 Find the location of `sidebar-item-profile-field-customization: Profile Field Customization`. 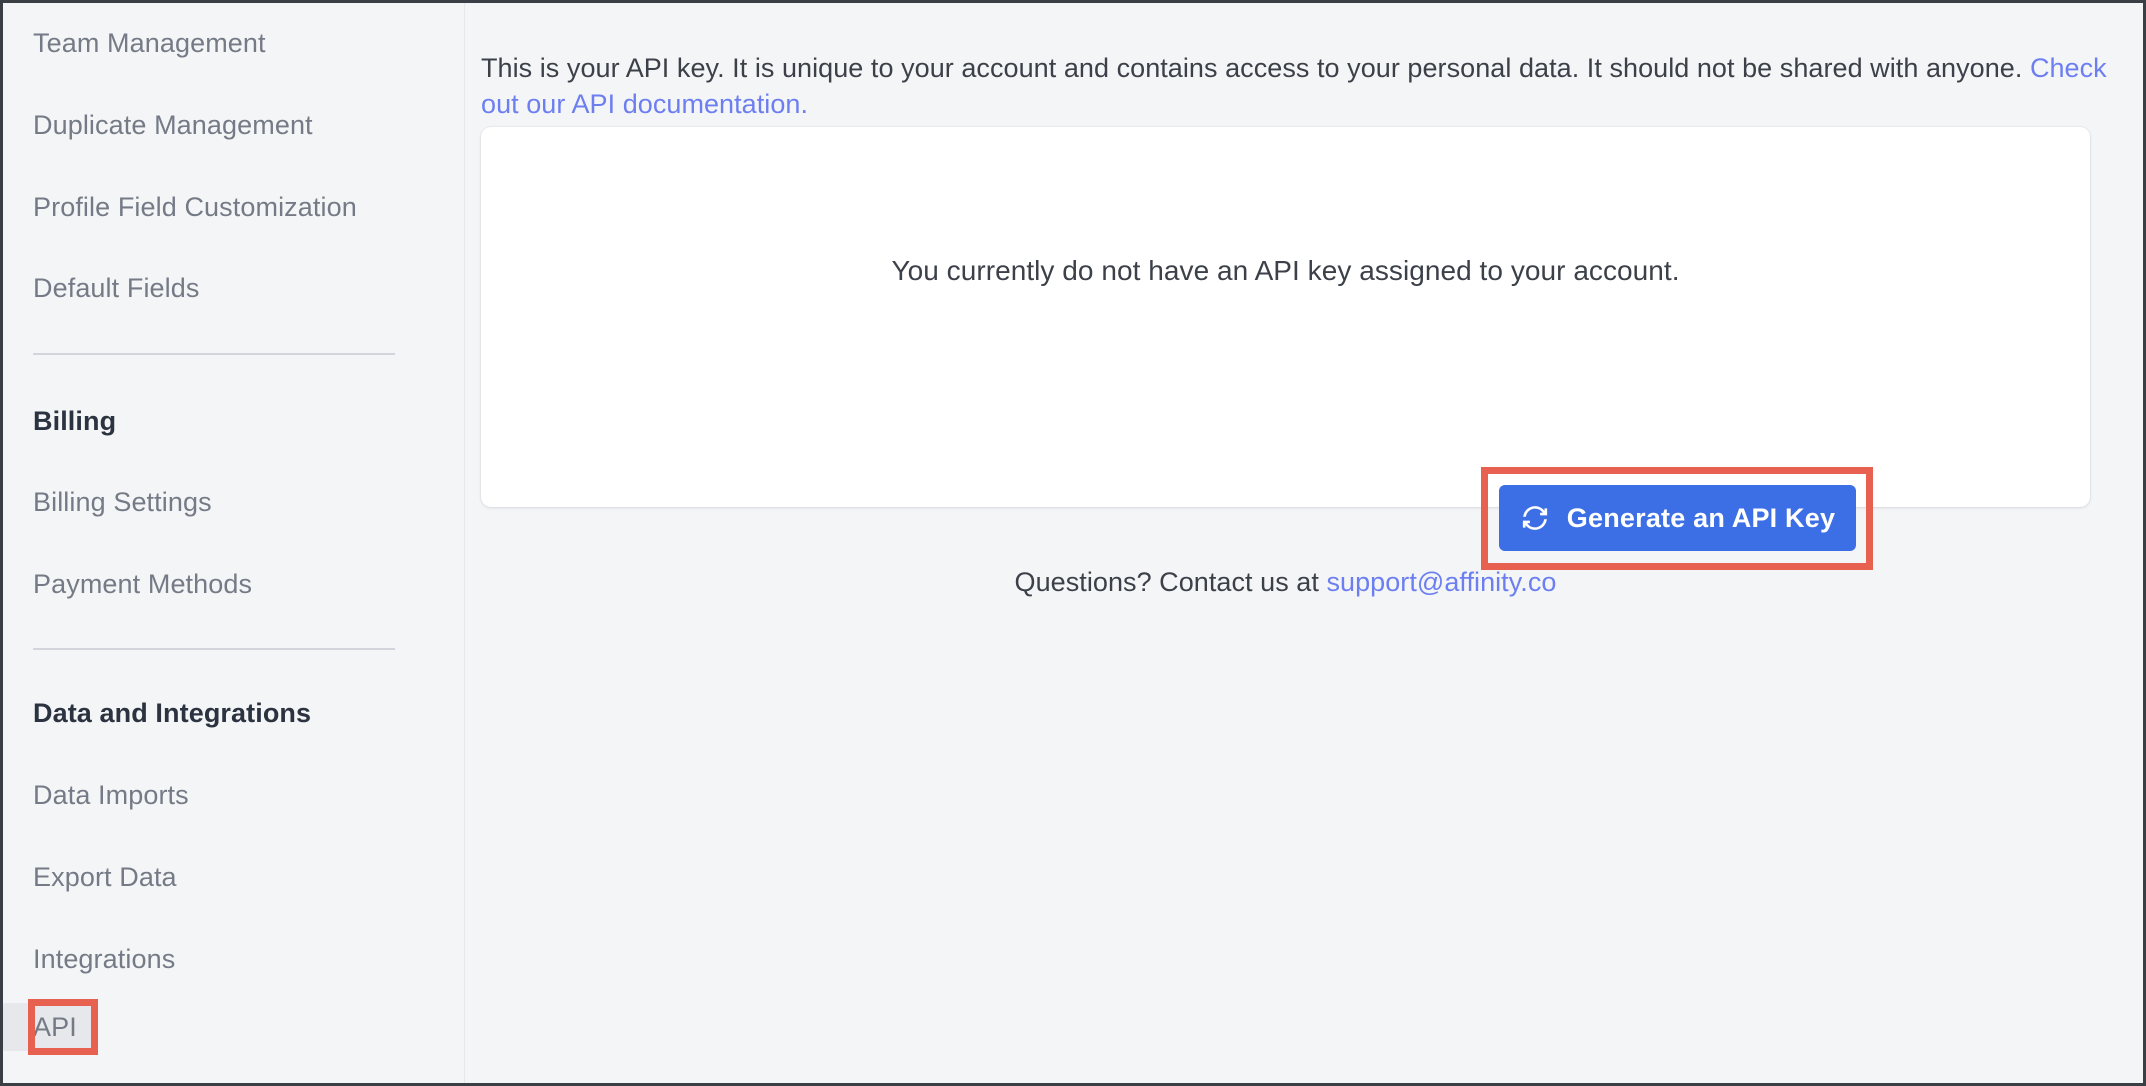

sidebar-item-profile-field-customization: Profile Field Customization is located at coordinates (233, 207).